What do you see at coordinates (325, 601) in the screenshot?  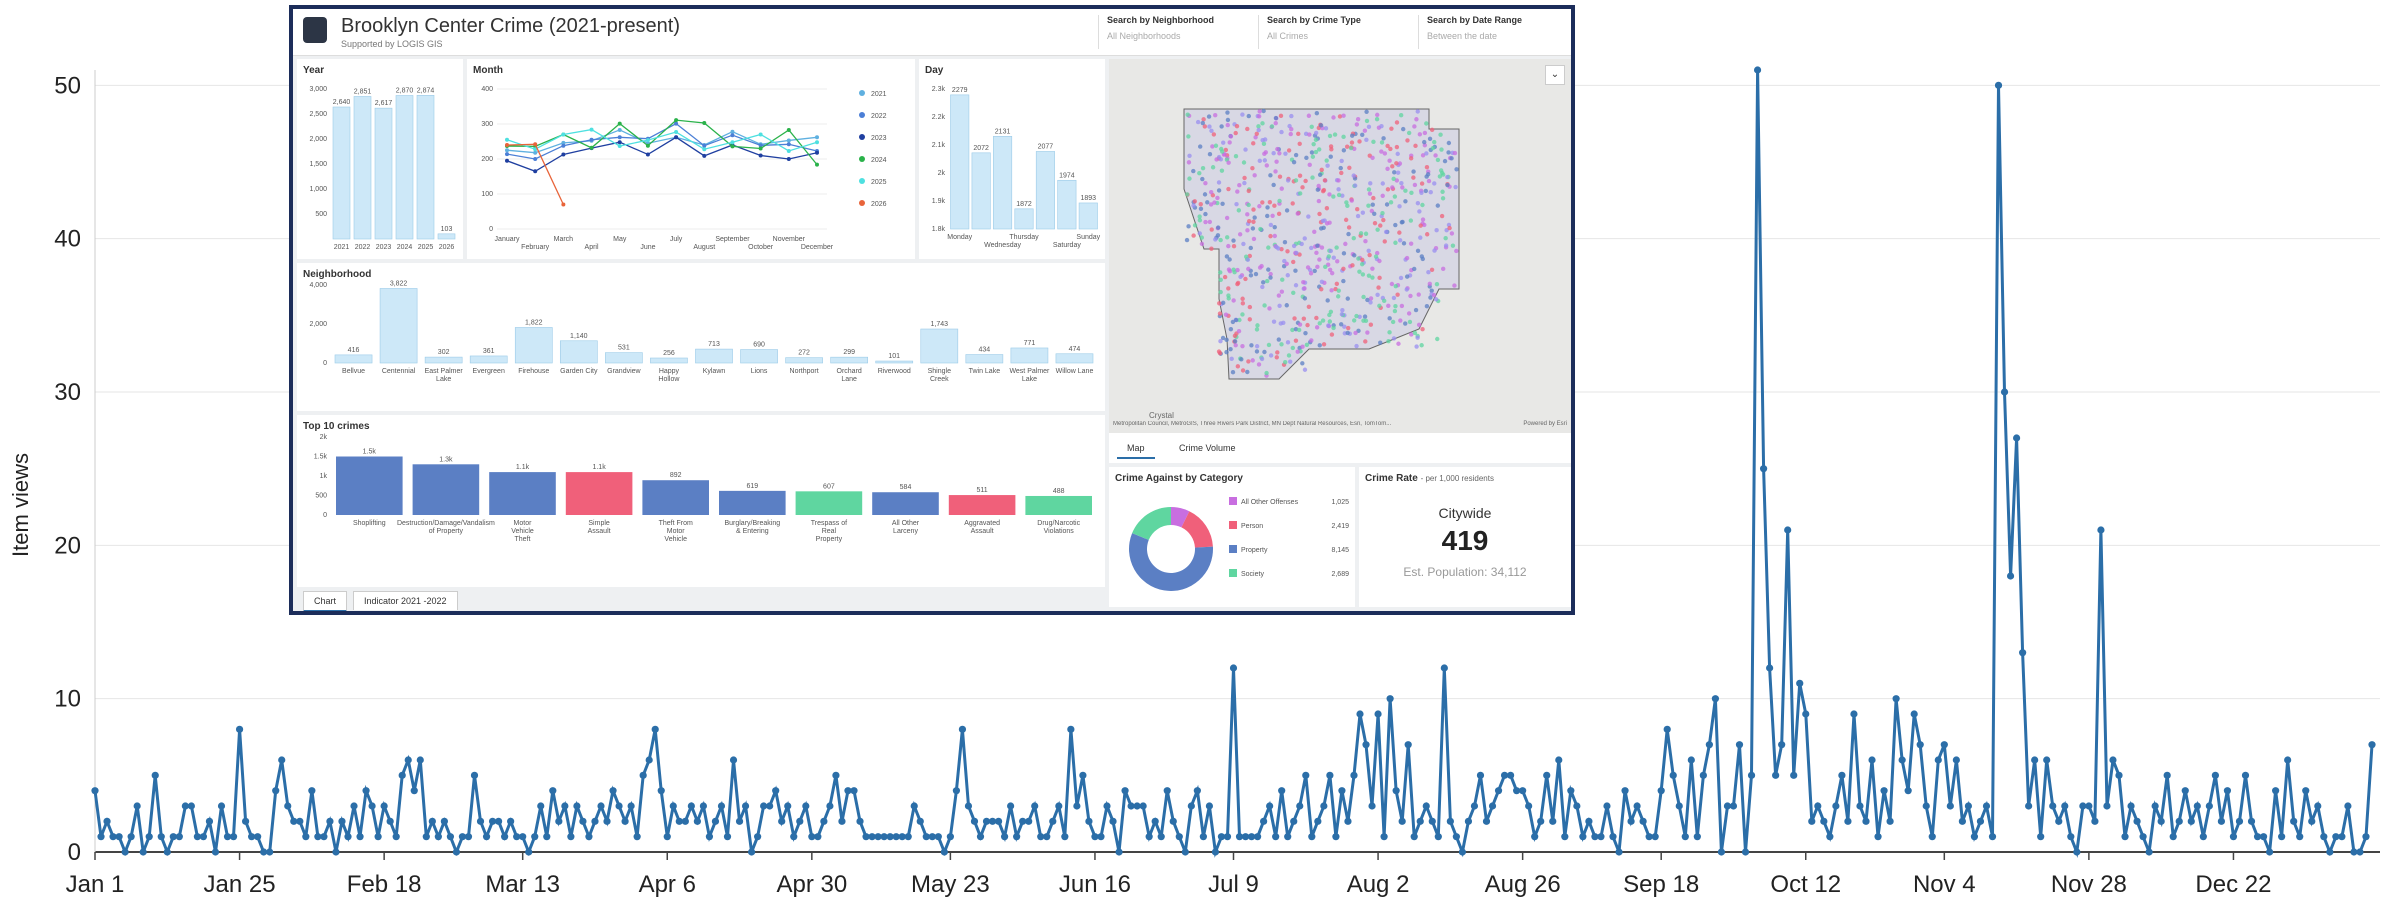 I see `tab-chart: Chart` at bounding box center [325, 601].